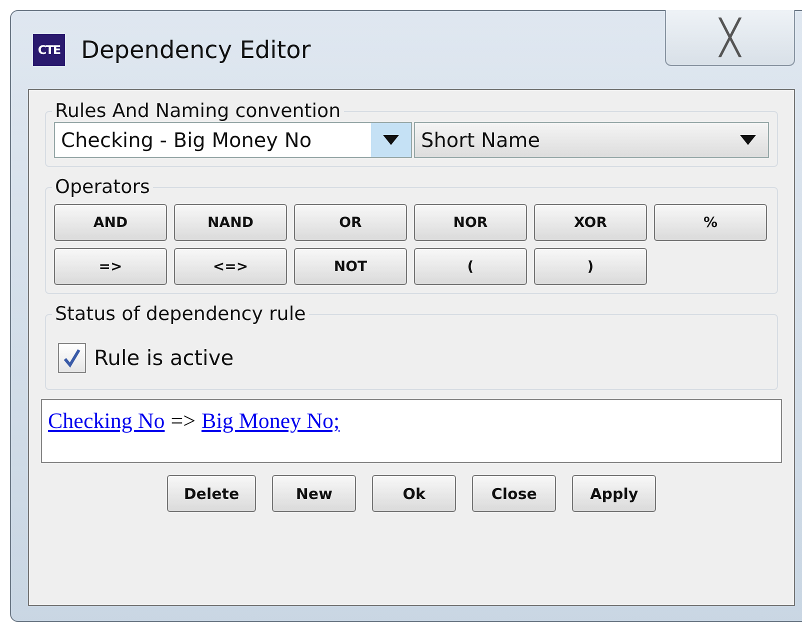 Image resolution: width=802 pixels, height=628 pixels. I want to click on operator-button: =>, so click(110, 266).